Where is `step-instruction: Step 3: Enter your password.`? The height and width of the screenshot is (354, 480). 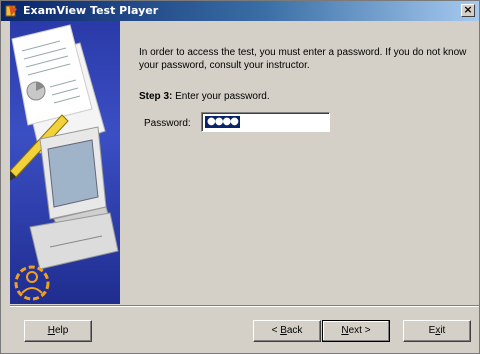
step-instruction: Step 3: Enter your password. is located at coordinates (204, 96).